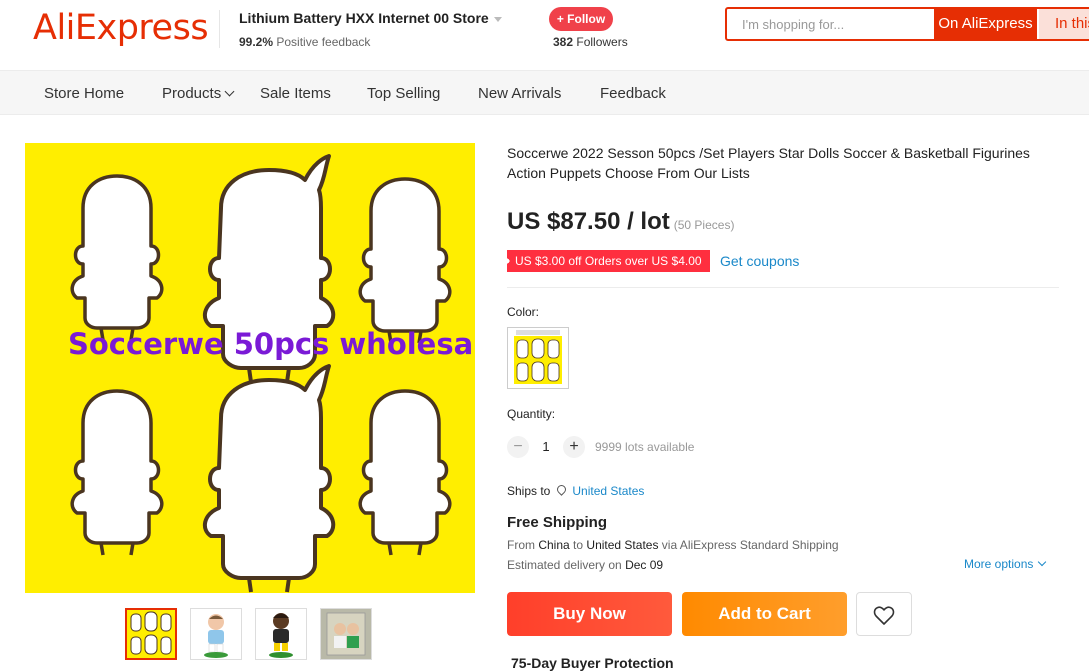 Image resolution: width=1089 pixels, height=671 pixels. What do you see at coordinates (521, 545) in the screenshot?
I see `ship-from-prefix: From` at bounding box center [521, 545].